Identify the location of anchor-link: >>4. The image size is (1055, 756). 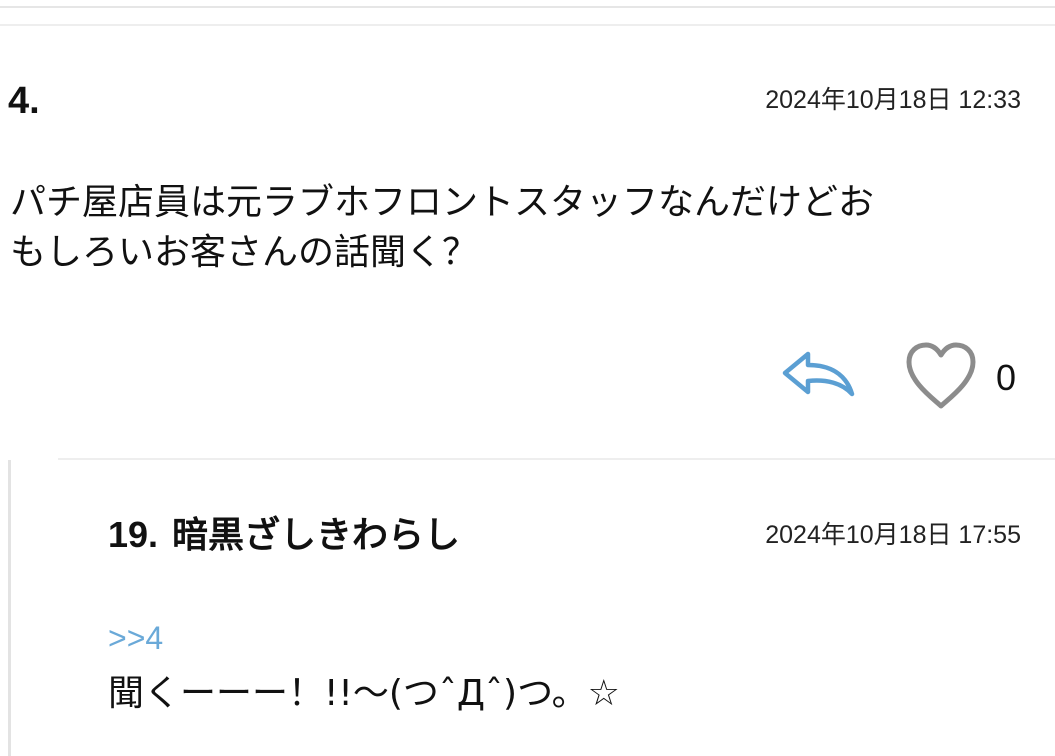
(135, 638).